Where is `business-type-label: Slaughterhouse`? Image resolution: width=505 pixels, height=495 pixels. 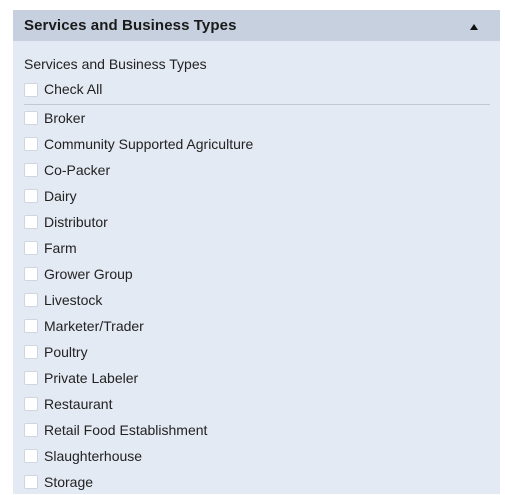
business-type-label: Slaughterhouse is located at coordinates (93, 455).